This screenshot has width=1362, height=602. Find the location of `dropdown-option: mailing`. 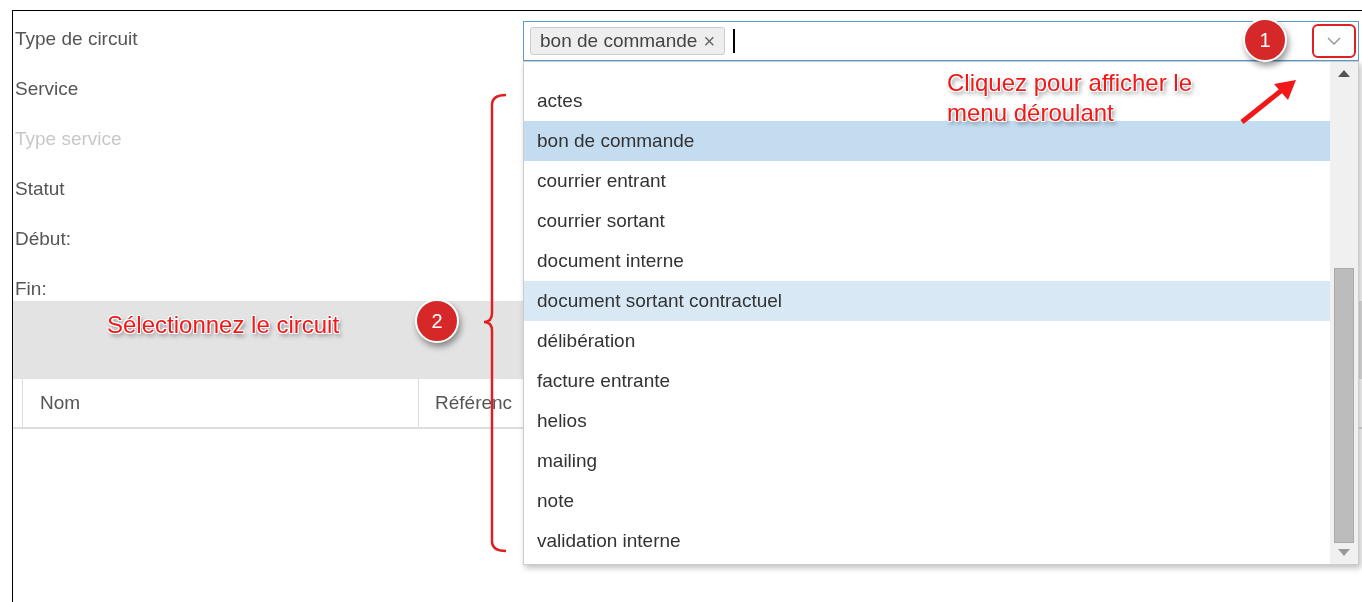

dropdown-option: mailing is located at coordinates (567, 461).